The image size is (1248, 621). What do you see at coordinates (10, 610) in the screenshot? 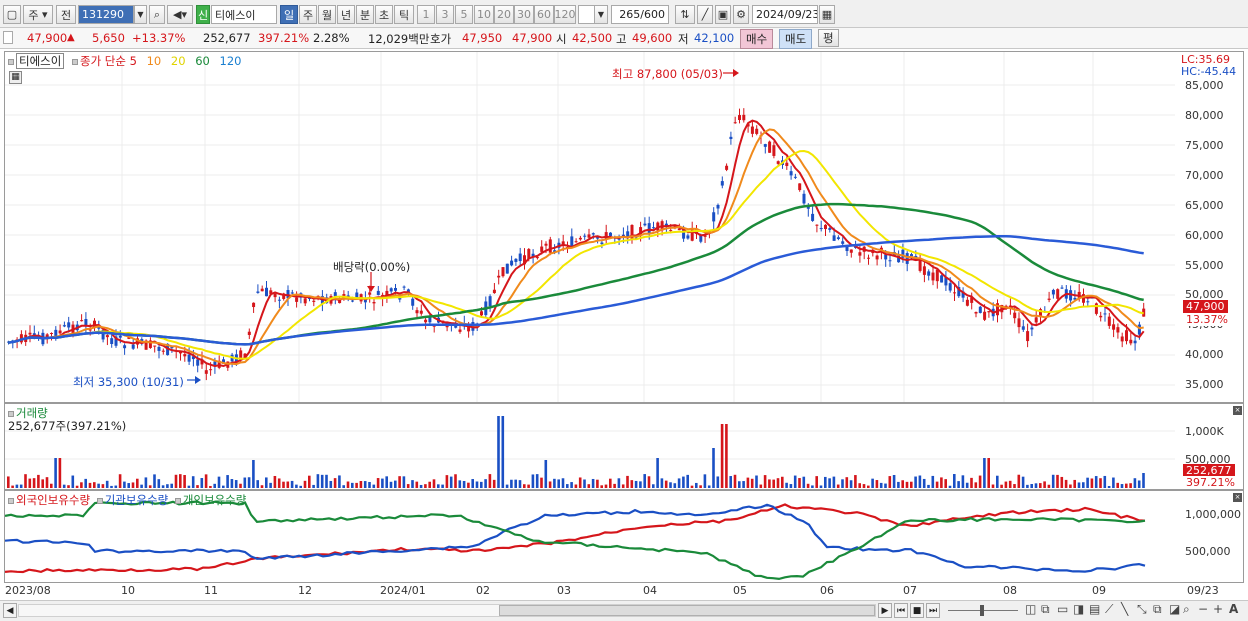
I see `scroll-left-icon: ◀` at bounding box center [10, 610].